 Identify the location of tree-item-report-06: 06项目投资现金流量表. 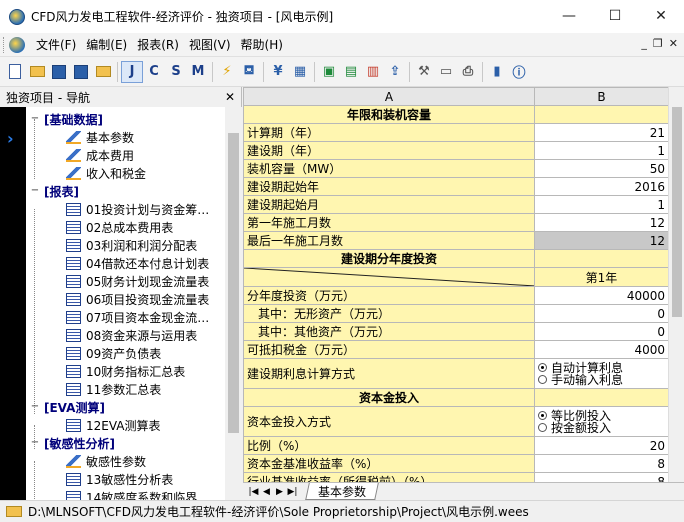
(137, 299).